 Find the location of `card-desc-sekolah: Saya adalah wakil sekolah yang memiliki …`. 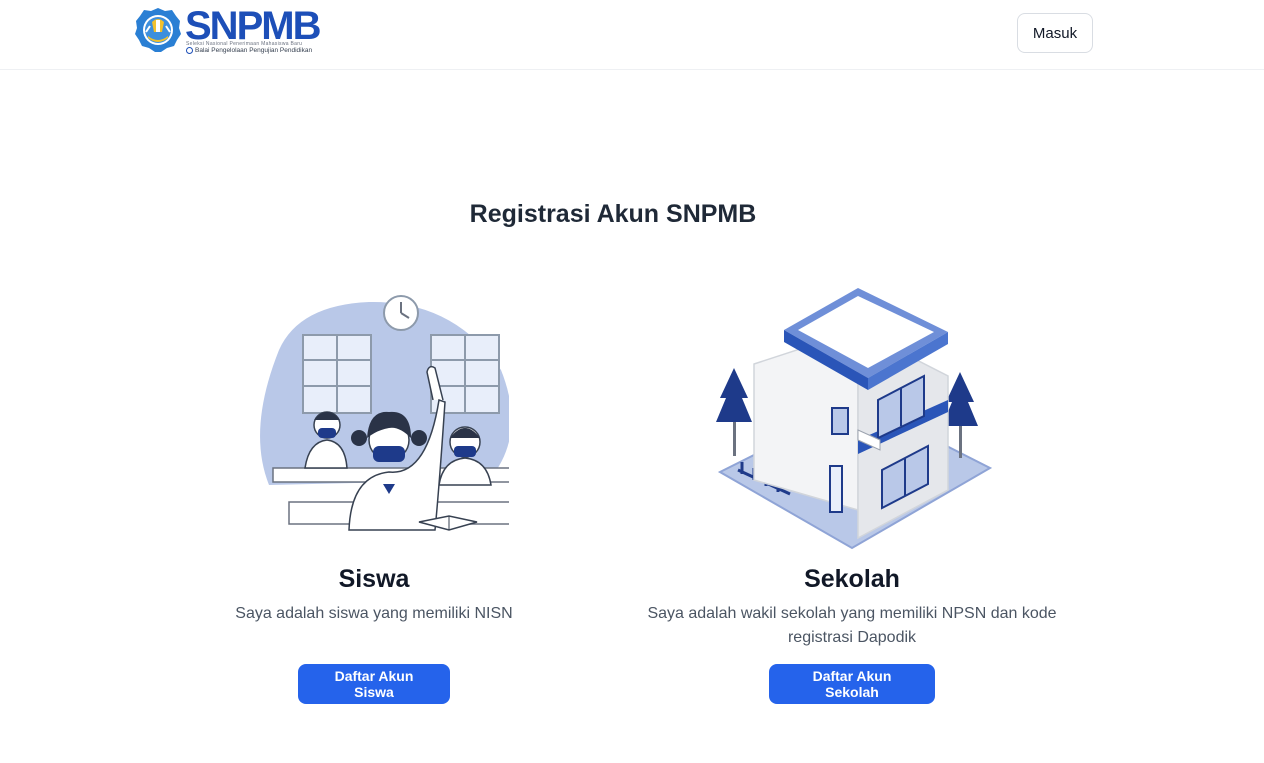

card-desc-sekolah: Saya adalah wakil sekolah yang memiliki … is located at coordinates (852, 625).